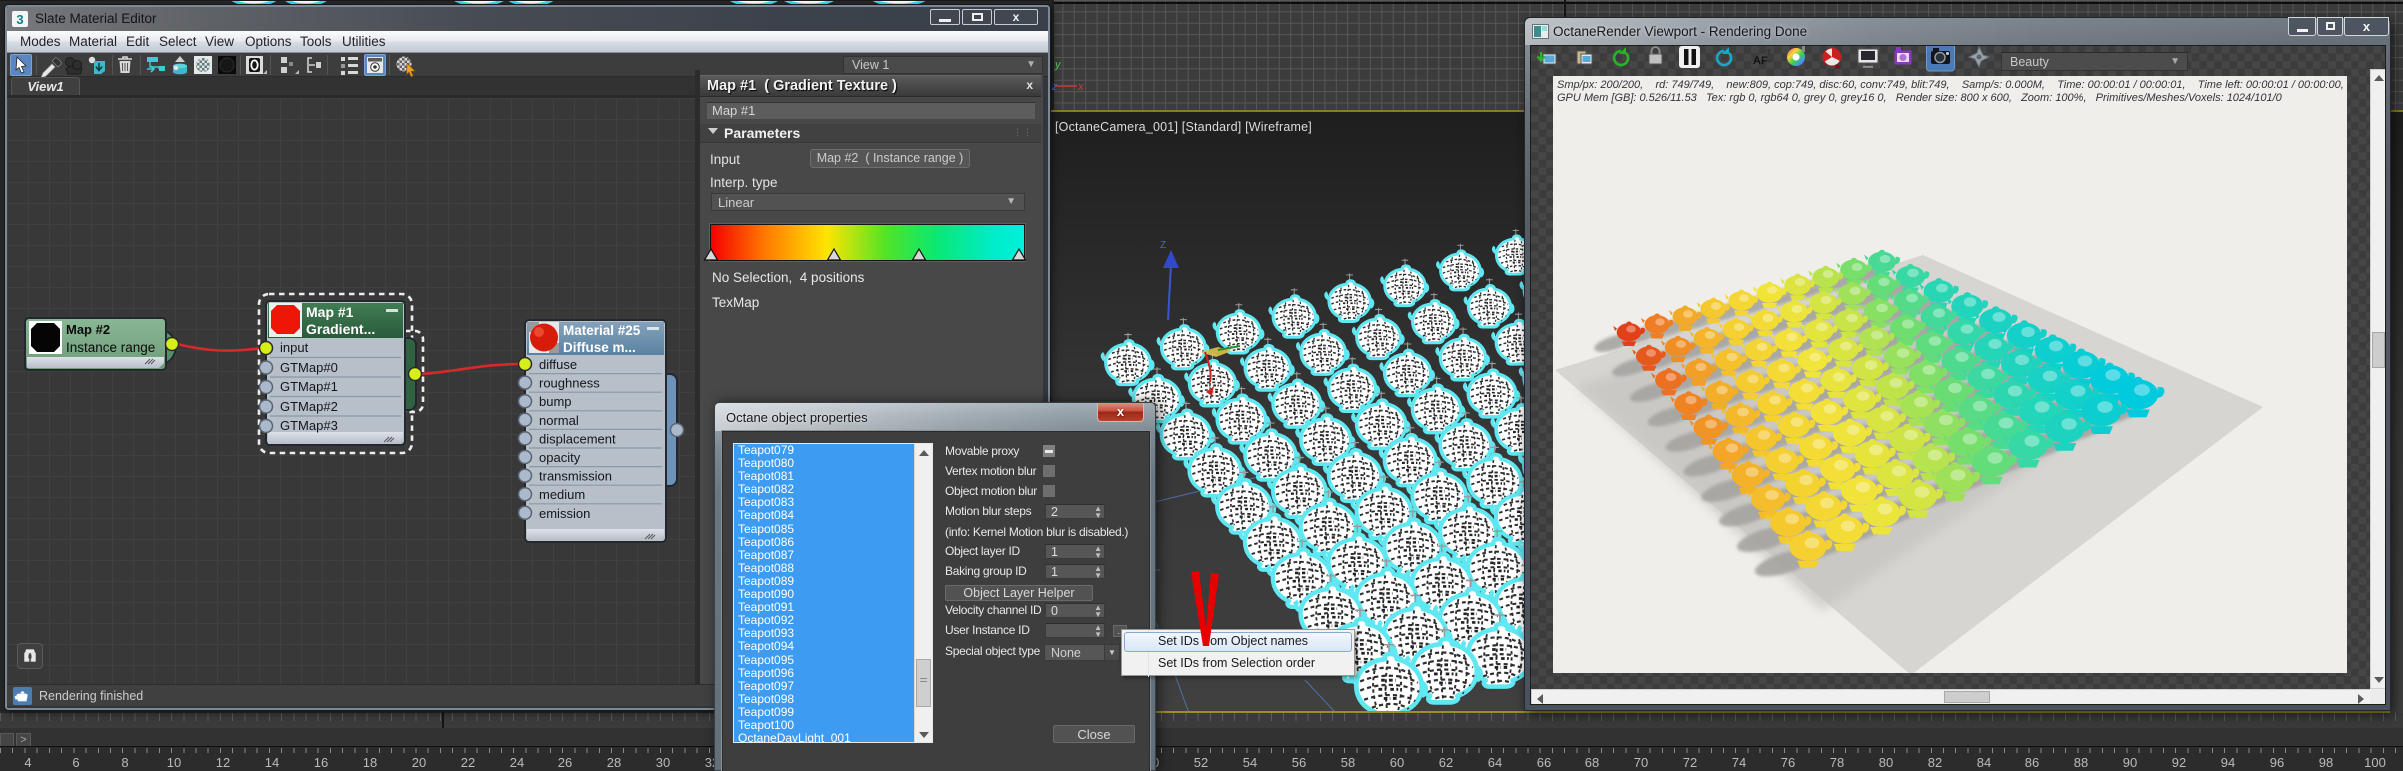 This screenshot has height=771, width=2403. Describe the element at coordinates (562, 494) in the screenshot. I see `svg-text: medium` at that location.